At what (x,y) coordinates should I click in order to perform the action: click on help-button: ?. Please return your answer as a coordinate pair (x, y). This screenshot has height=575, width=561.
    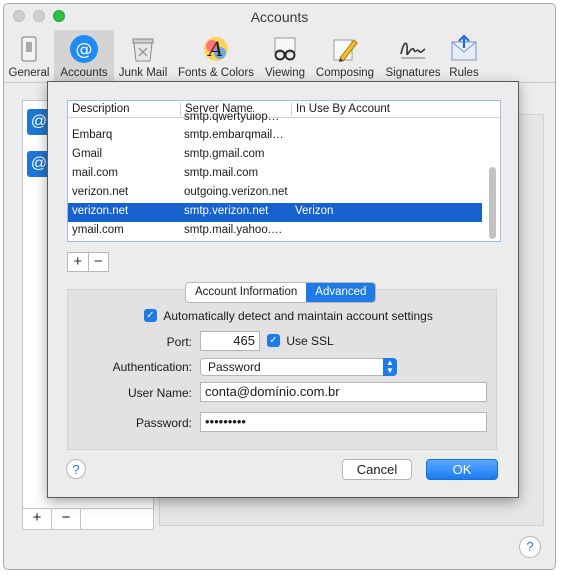
    Looking at the image, I should click on (76, 469).